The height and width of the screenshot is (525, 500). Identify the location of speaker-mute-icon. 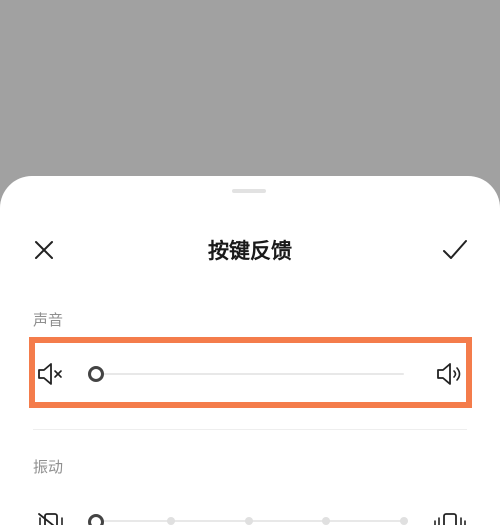
(51, 374).